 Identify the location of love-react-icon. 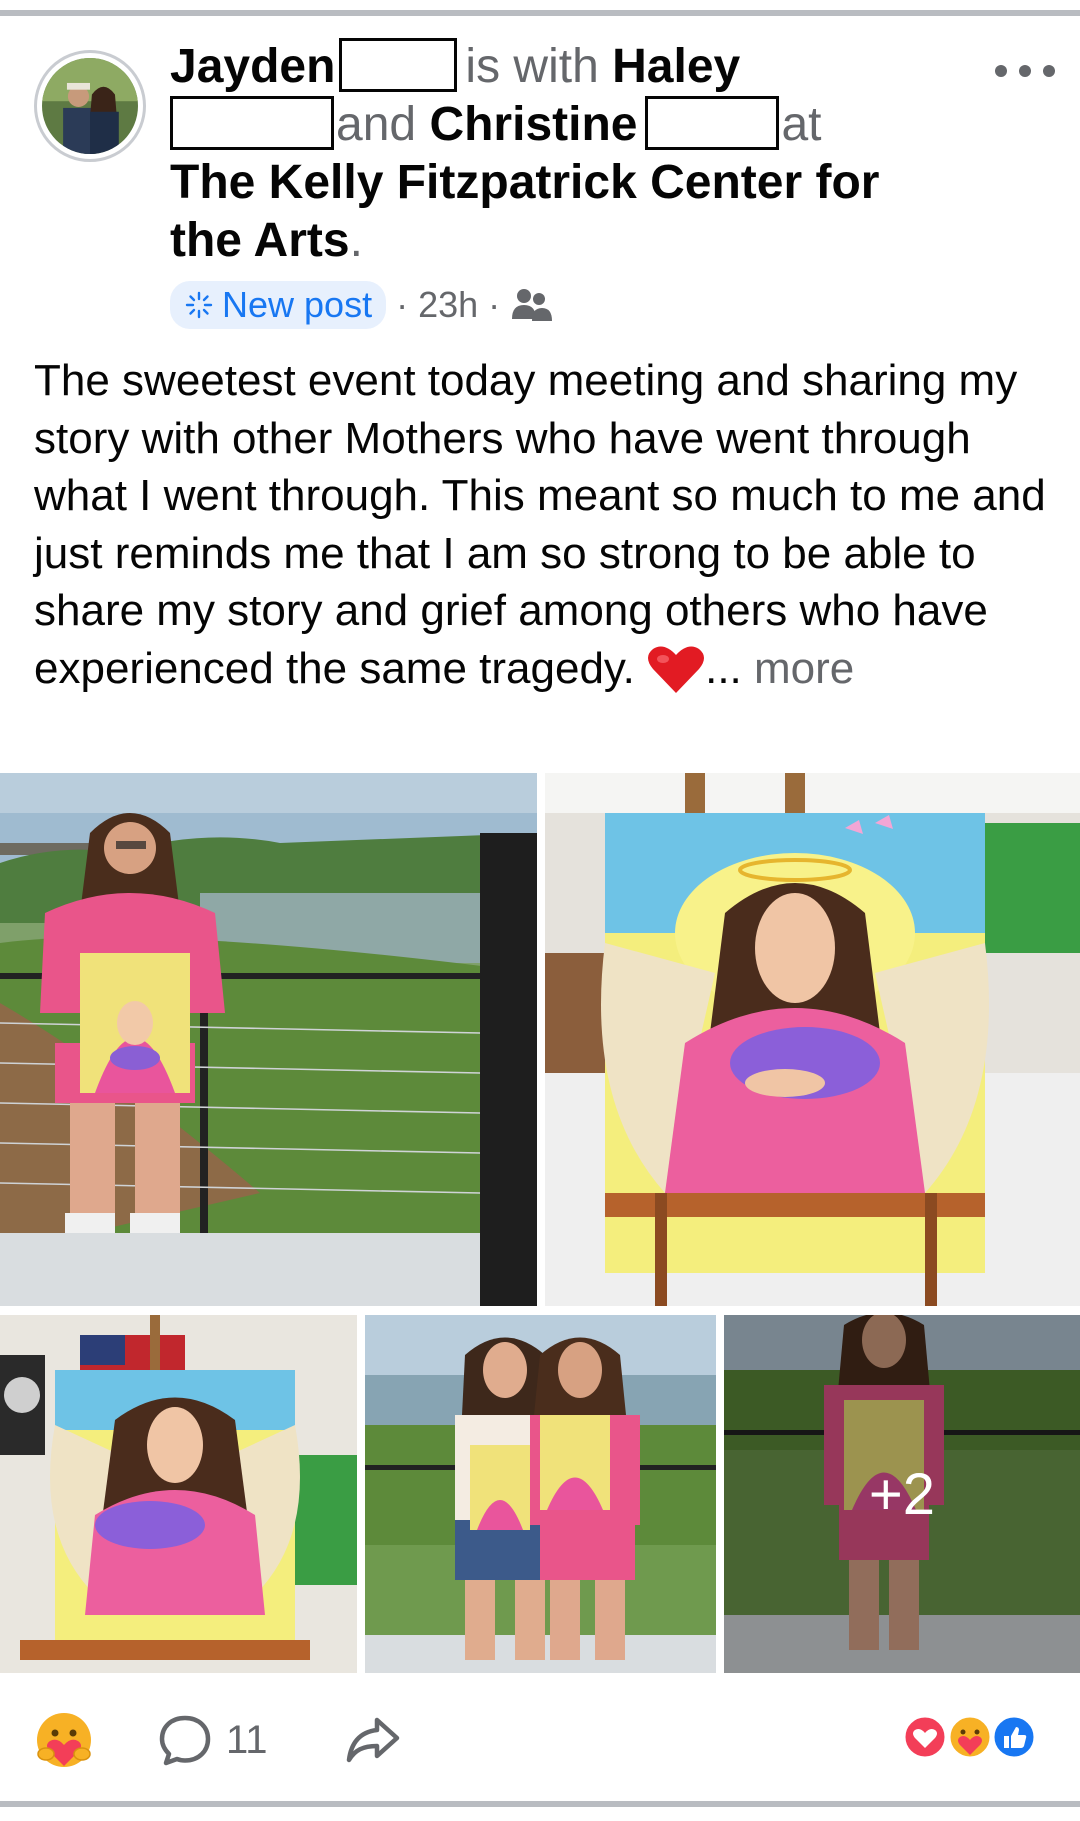
(925, 1737).